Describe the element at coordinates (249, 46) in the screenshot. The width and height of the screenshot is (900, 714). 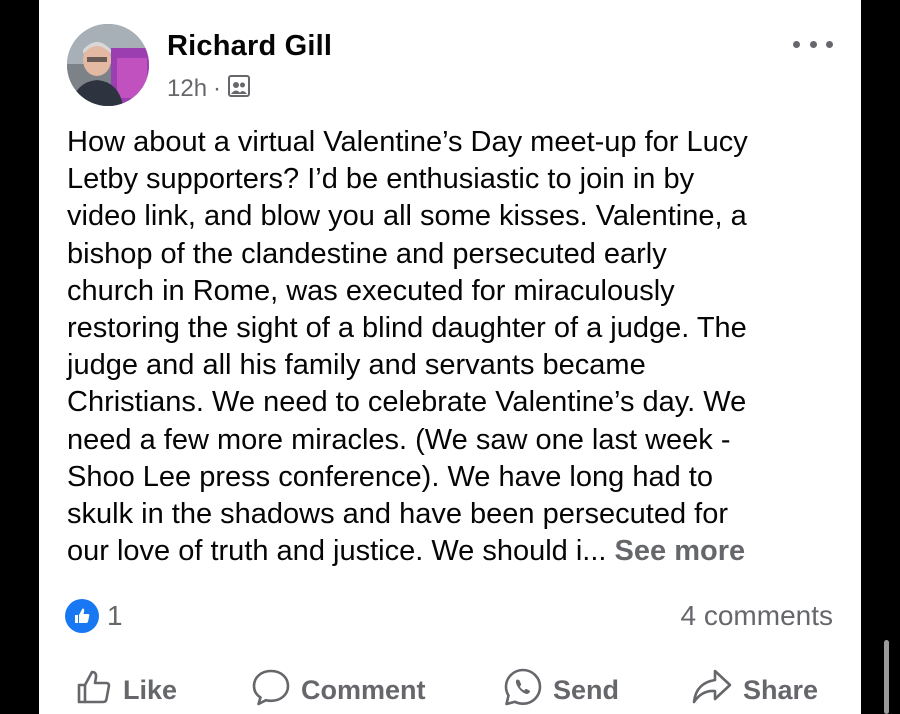
I see `author-name: Richard Gill` at that location.